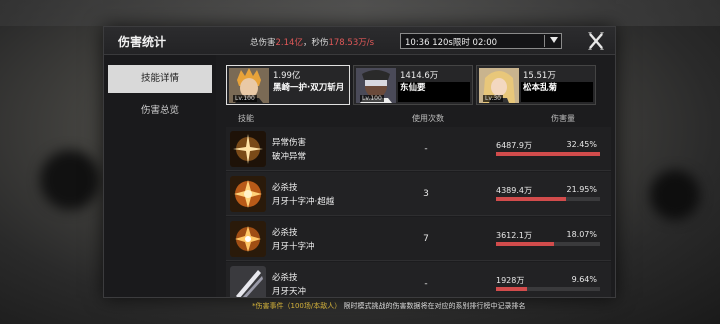  I want to click on damage-value: 3612.1万, so click(514, 235).